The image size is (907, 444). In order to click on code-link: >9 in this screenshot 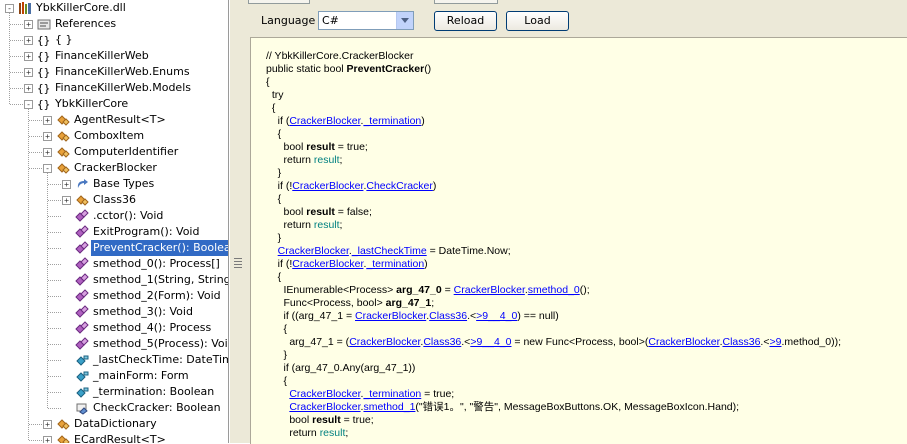, I will do `click(775, 342)`.